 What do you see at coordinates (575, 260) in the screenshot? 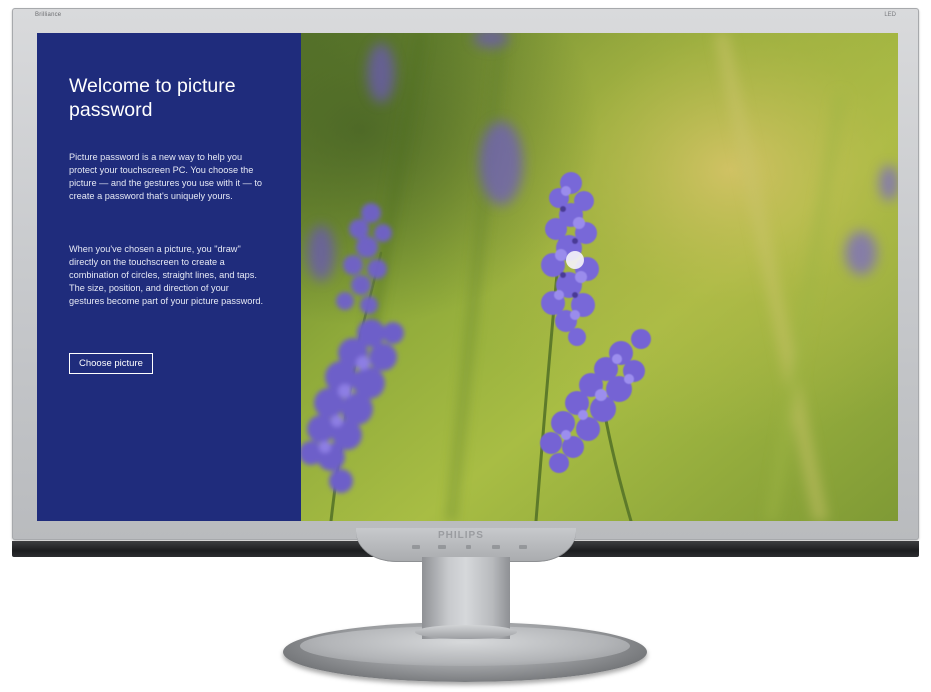
I see `tap-indicator-dot` at bounding box center [575, 260].